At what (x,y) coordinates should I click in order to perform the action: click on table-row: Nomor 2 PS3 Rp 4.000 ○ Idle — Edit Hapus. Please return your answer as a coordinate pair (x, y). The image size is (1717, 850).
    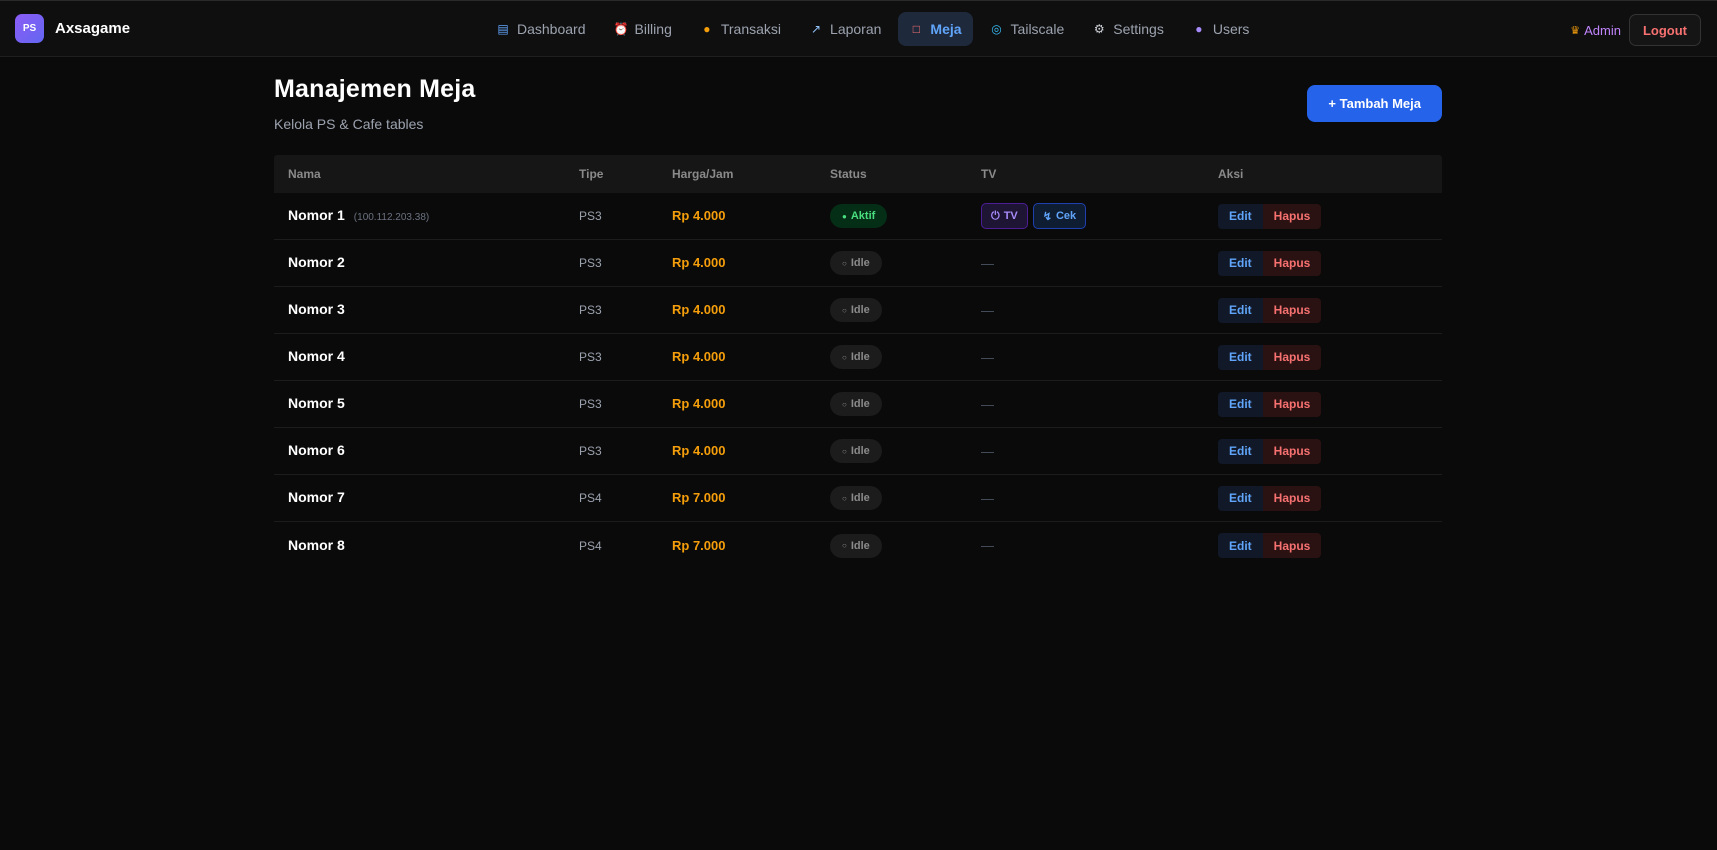
    Looking at the image, I should click on (858, 263).